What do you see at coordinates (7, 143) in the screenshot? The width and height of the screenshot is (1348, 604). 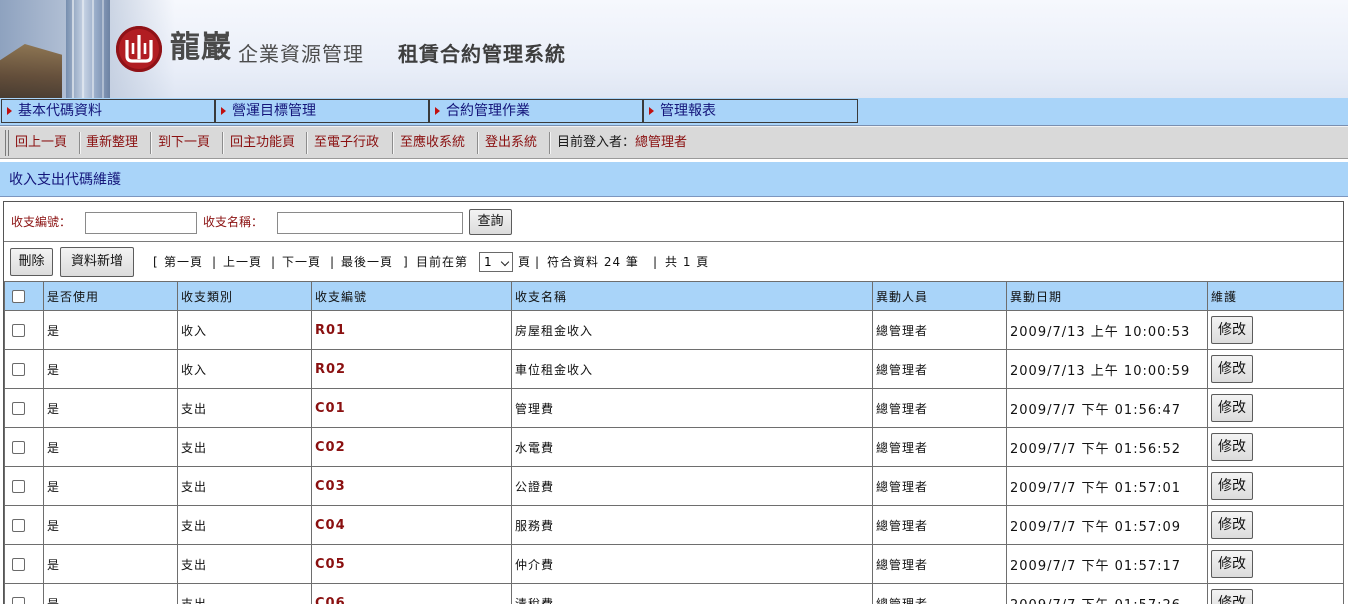 I see `toolbar-grip-icon` at bounding box center [7, 143].